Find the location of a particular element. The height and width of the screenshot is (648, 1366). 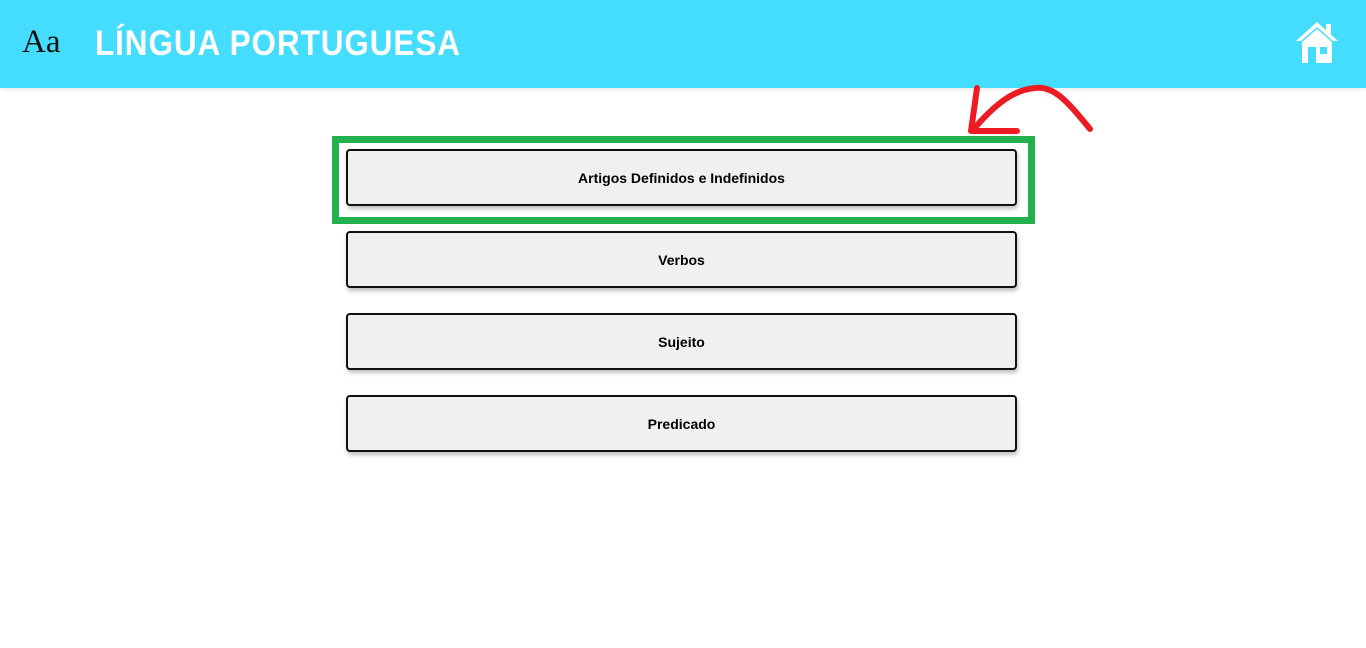

menu-button-predicado: Predicado is located at coordinates (681, 423).